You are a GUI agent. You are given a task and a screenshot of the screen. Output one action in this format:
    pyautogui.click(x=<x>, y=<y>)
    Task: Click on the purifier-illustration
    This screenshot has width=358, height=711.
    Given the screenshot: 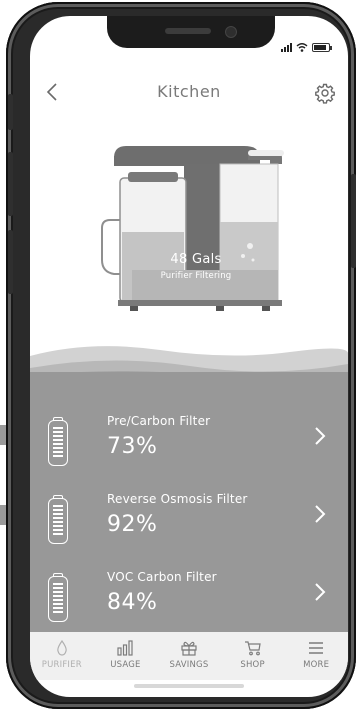 What is the action you would take?
    pyautogui.click(x=192, y=228)
    